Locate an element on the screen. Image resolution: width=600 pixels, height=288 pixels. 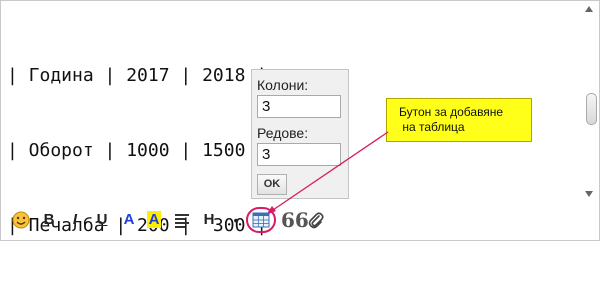
vertical-scrollbar is located at coordinates (590, 101).